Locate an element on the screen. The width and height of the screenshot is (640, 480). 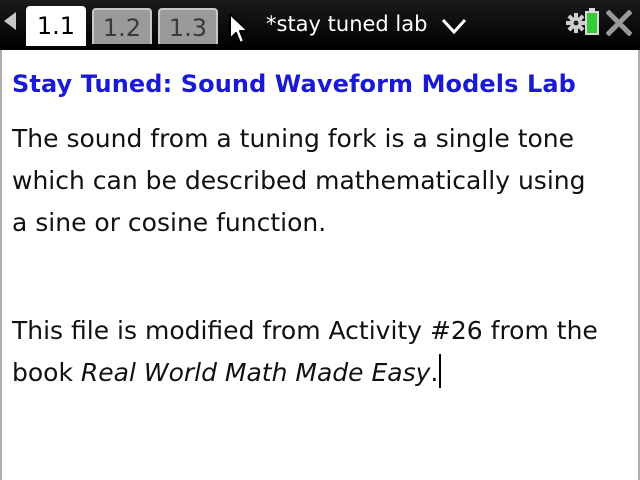
nav-left-arrow-icon is located at coordinates (10, 21).